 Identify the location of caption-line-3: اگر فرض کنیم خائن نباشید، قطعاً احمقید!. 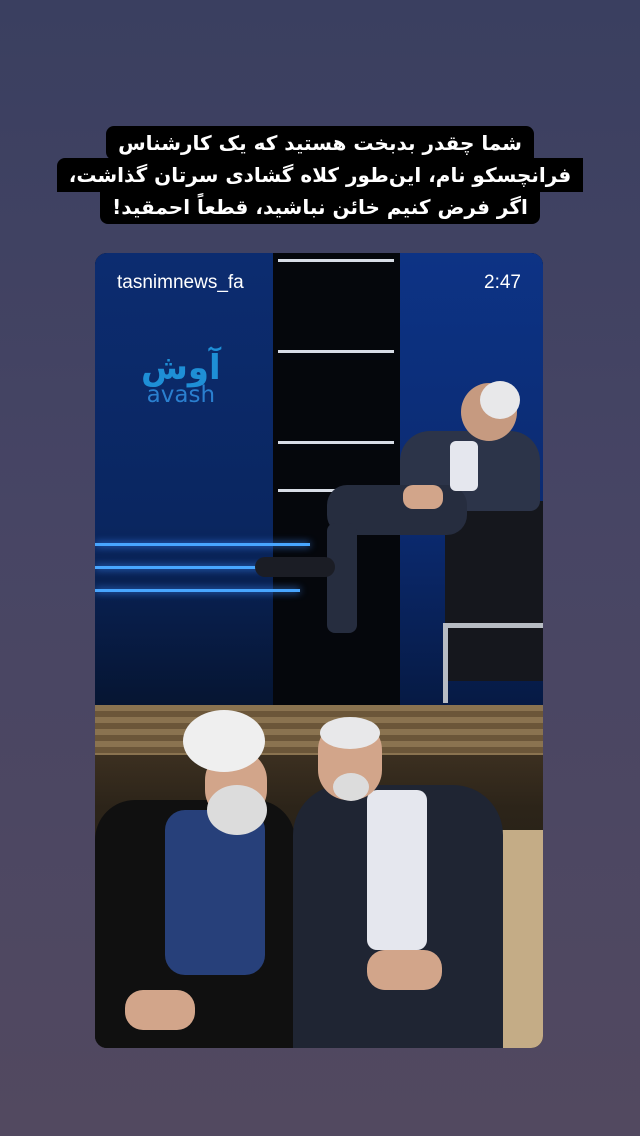
(320, 207).